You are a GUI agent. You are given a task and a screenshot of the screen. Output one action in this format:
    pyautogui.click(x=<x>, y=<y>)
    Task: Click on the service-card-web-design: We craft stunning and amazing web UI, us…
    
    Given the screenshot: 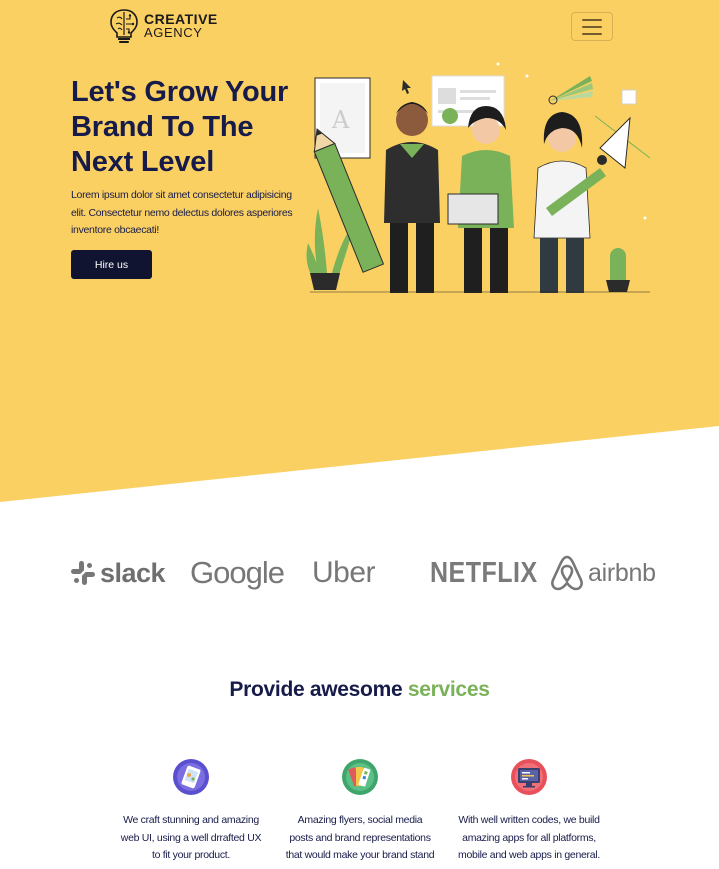 What is the action you would take?
    pyautogui.click(x=191, y=811)
    